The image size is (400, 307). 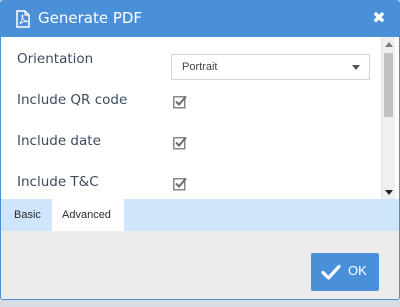 I want to click on orientation-label: Orientation, so click(x=55, y=59).